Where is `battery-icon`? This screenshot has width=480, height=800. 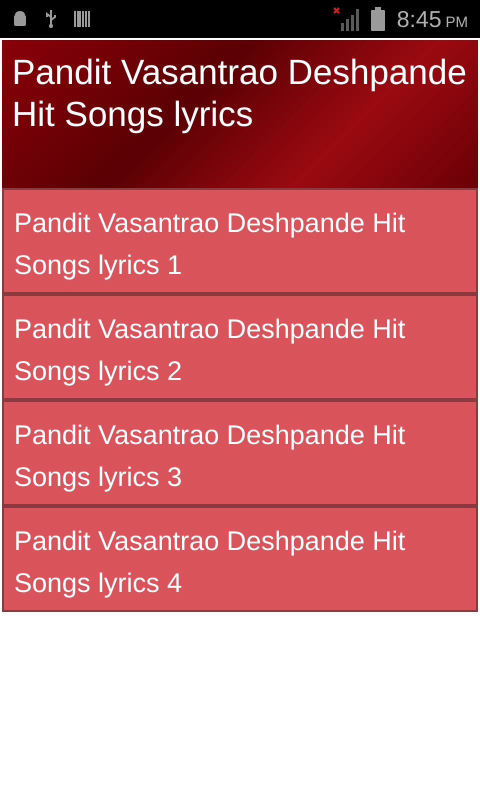 battery-icon is located at coordinates (377, 19).